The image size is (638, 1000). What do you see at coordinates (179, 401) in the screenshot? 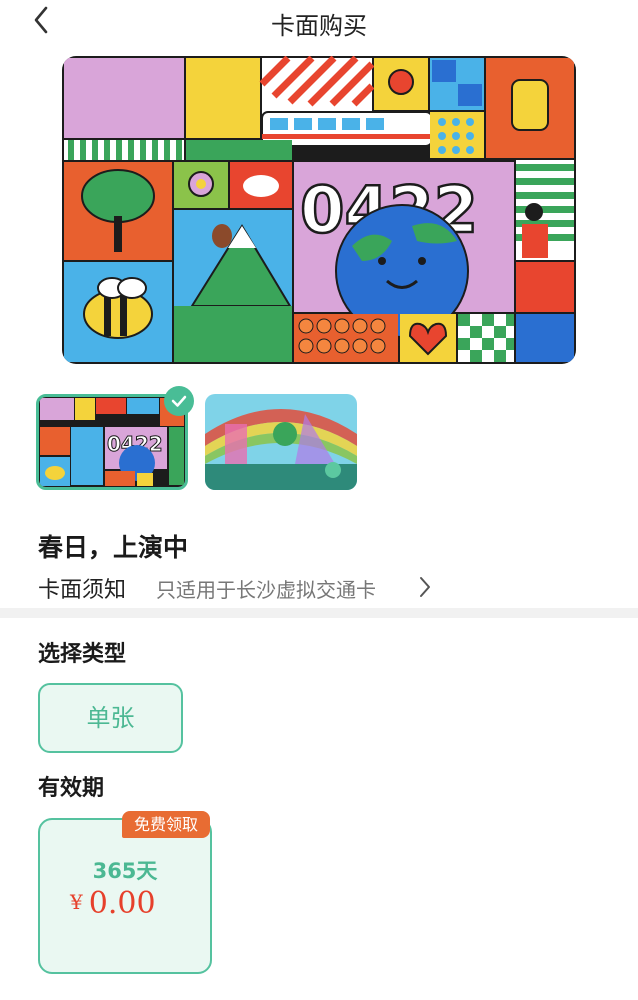
I see `selected-check-icon` at bounding box center [179, 401].